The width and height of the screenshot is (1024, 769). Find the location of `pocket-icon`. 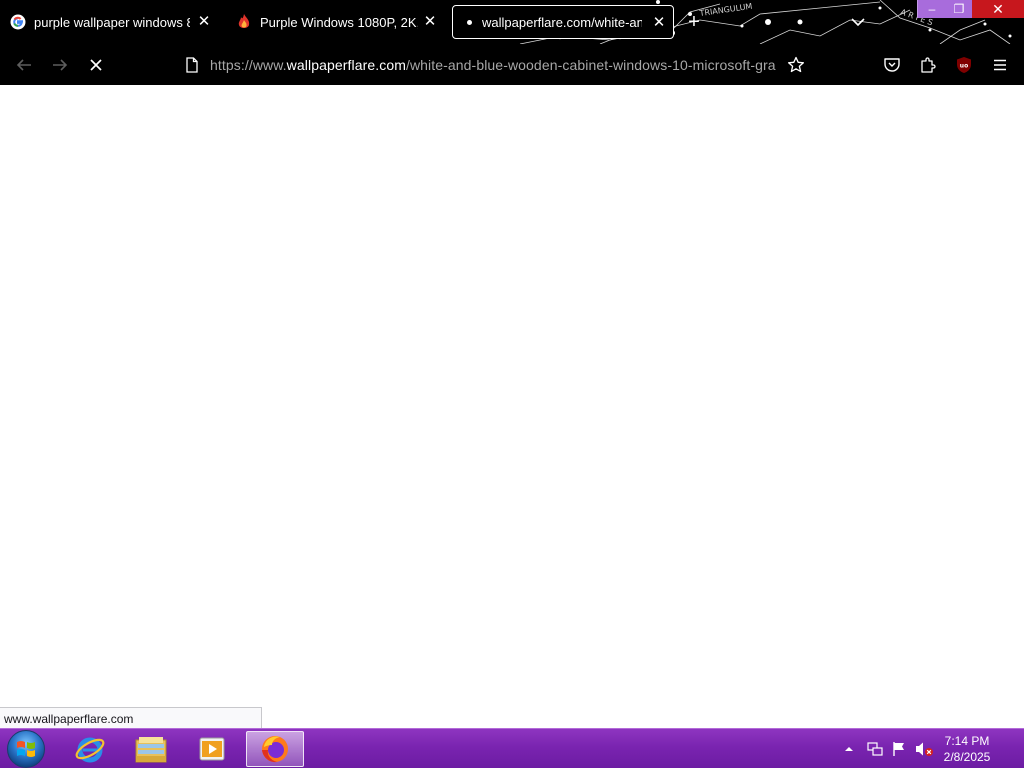

pocket-icon is located at coordinates (892, 65).